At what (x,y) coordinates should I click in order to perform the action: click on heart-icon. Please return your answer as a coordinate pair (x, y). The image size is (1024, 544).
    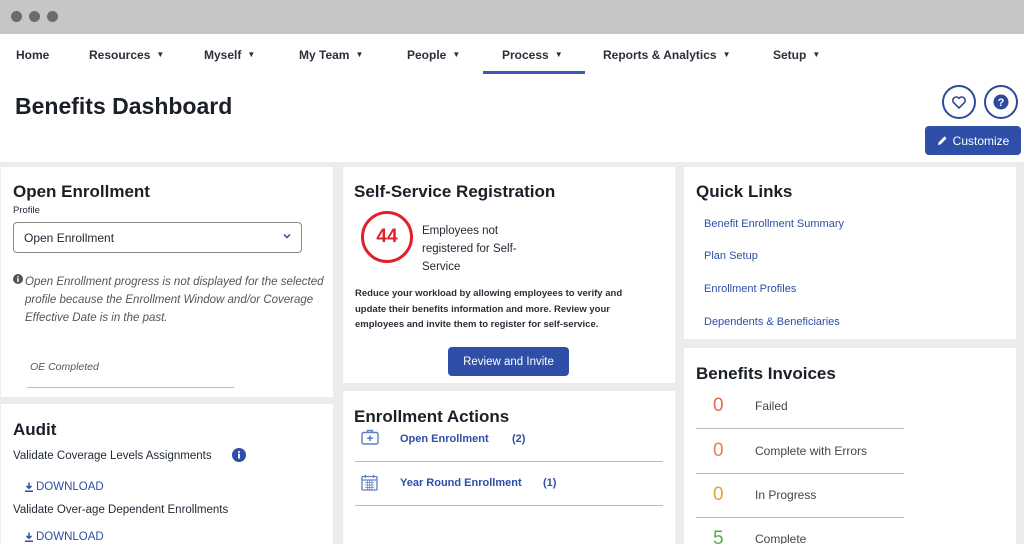
    Looking at the image, I should click on (959, 102).